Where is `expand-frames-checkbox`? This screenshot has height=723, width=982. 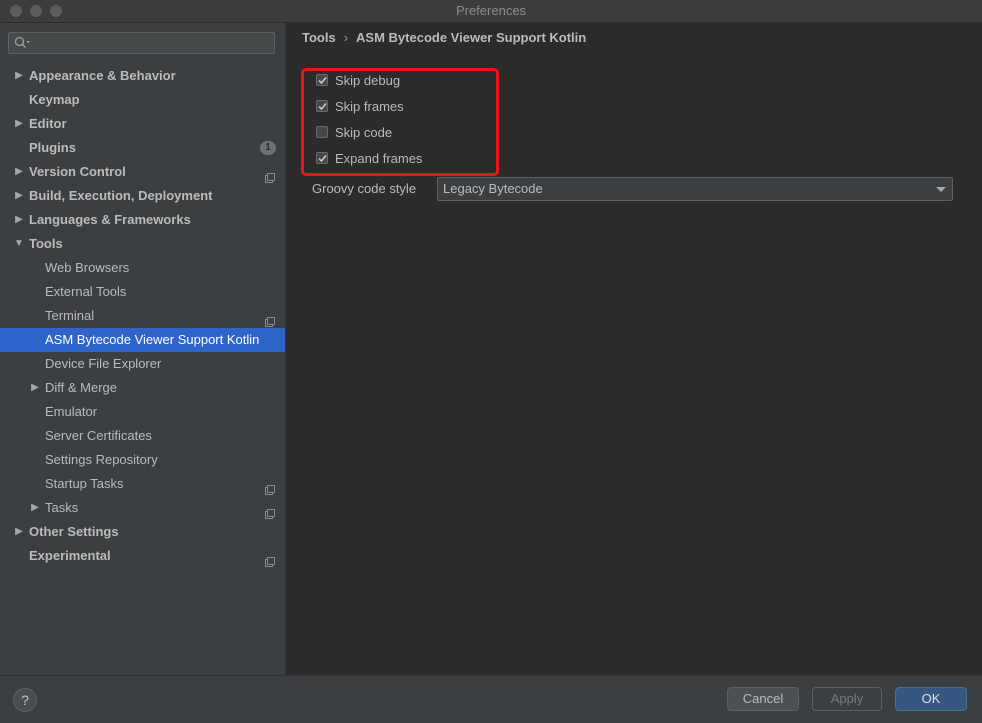
expand-frames-checkbox is located at coordinates (322, 158).